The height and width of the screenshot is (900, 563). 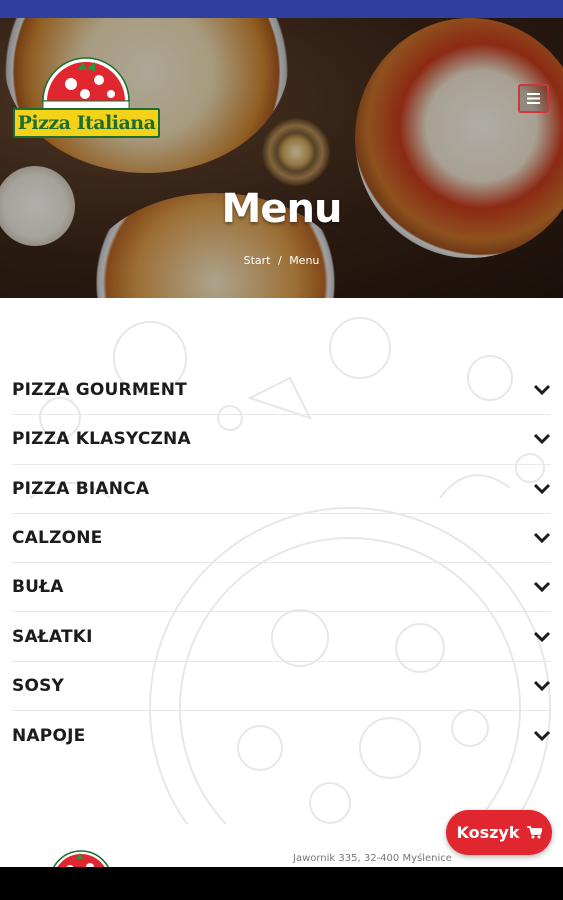 I want to click on breadcrumb-start-link: Start, so click(x=257, y=260).